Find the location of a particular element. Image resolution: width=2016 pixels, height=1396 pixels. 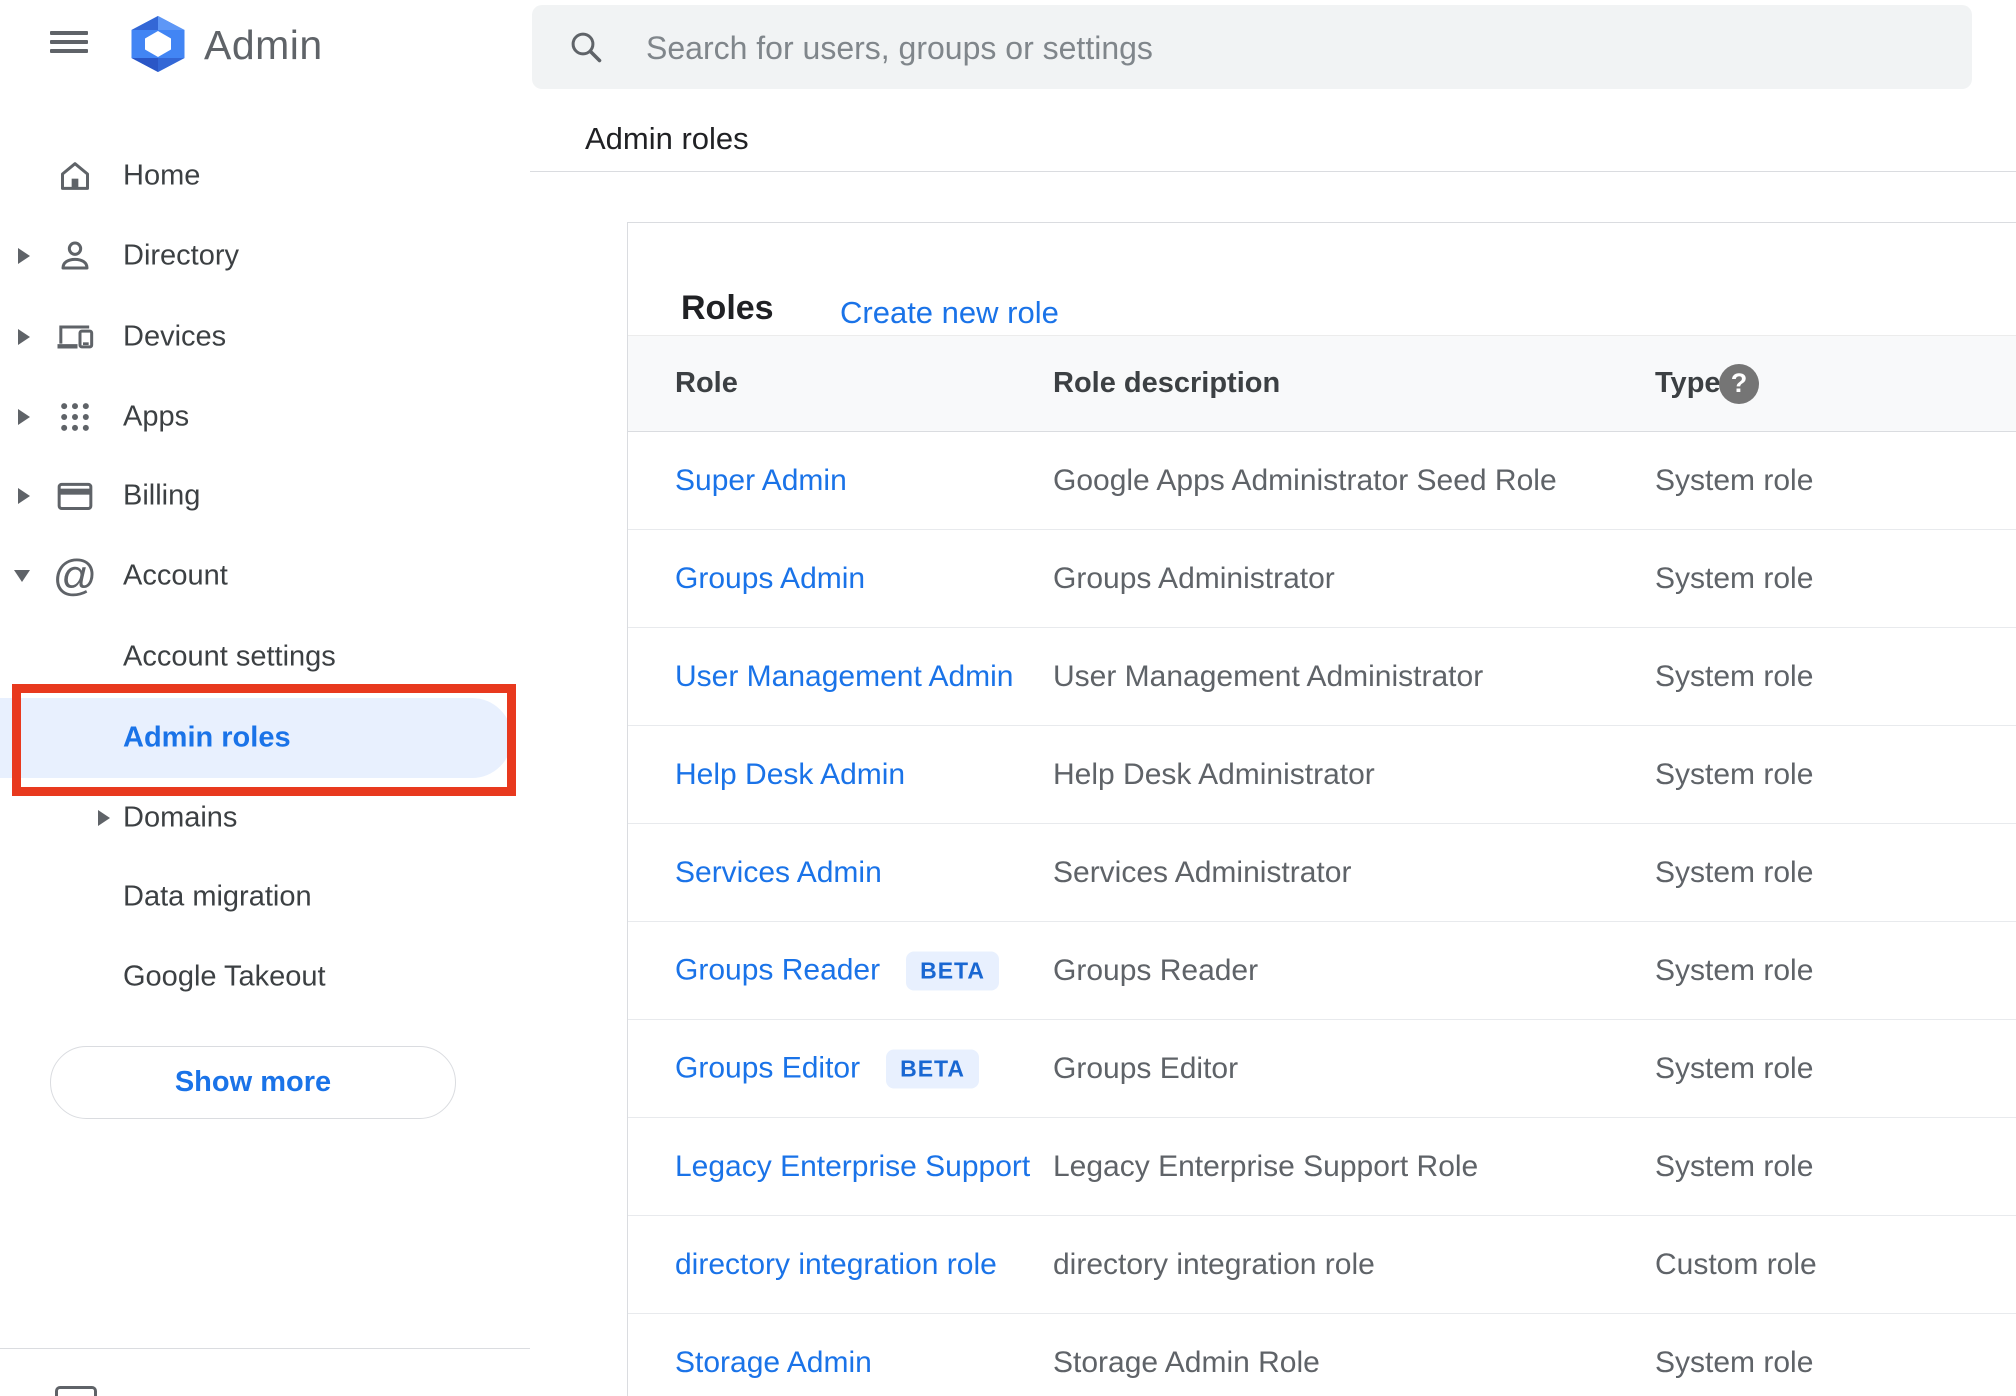

home-icon is located at coordinates (75, 176).